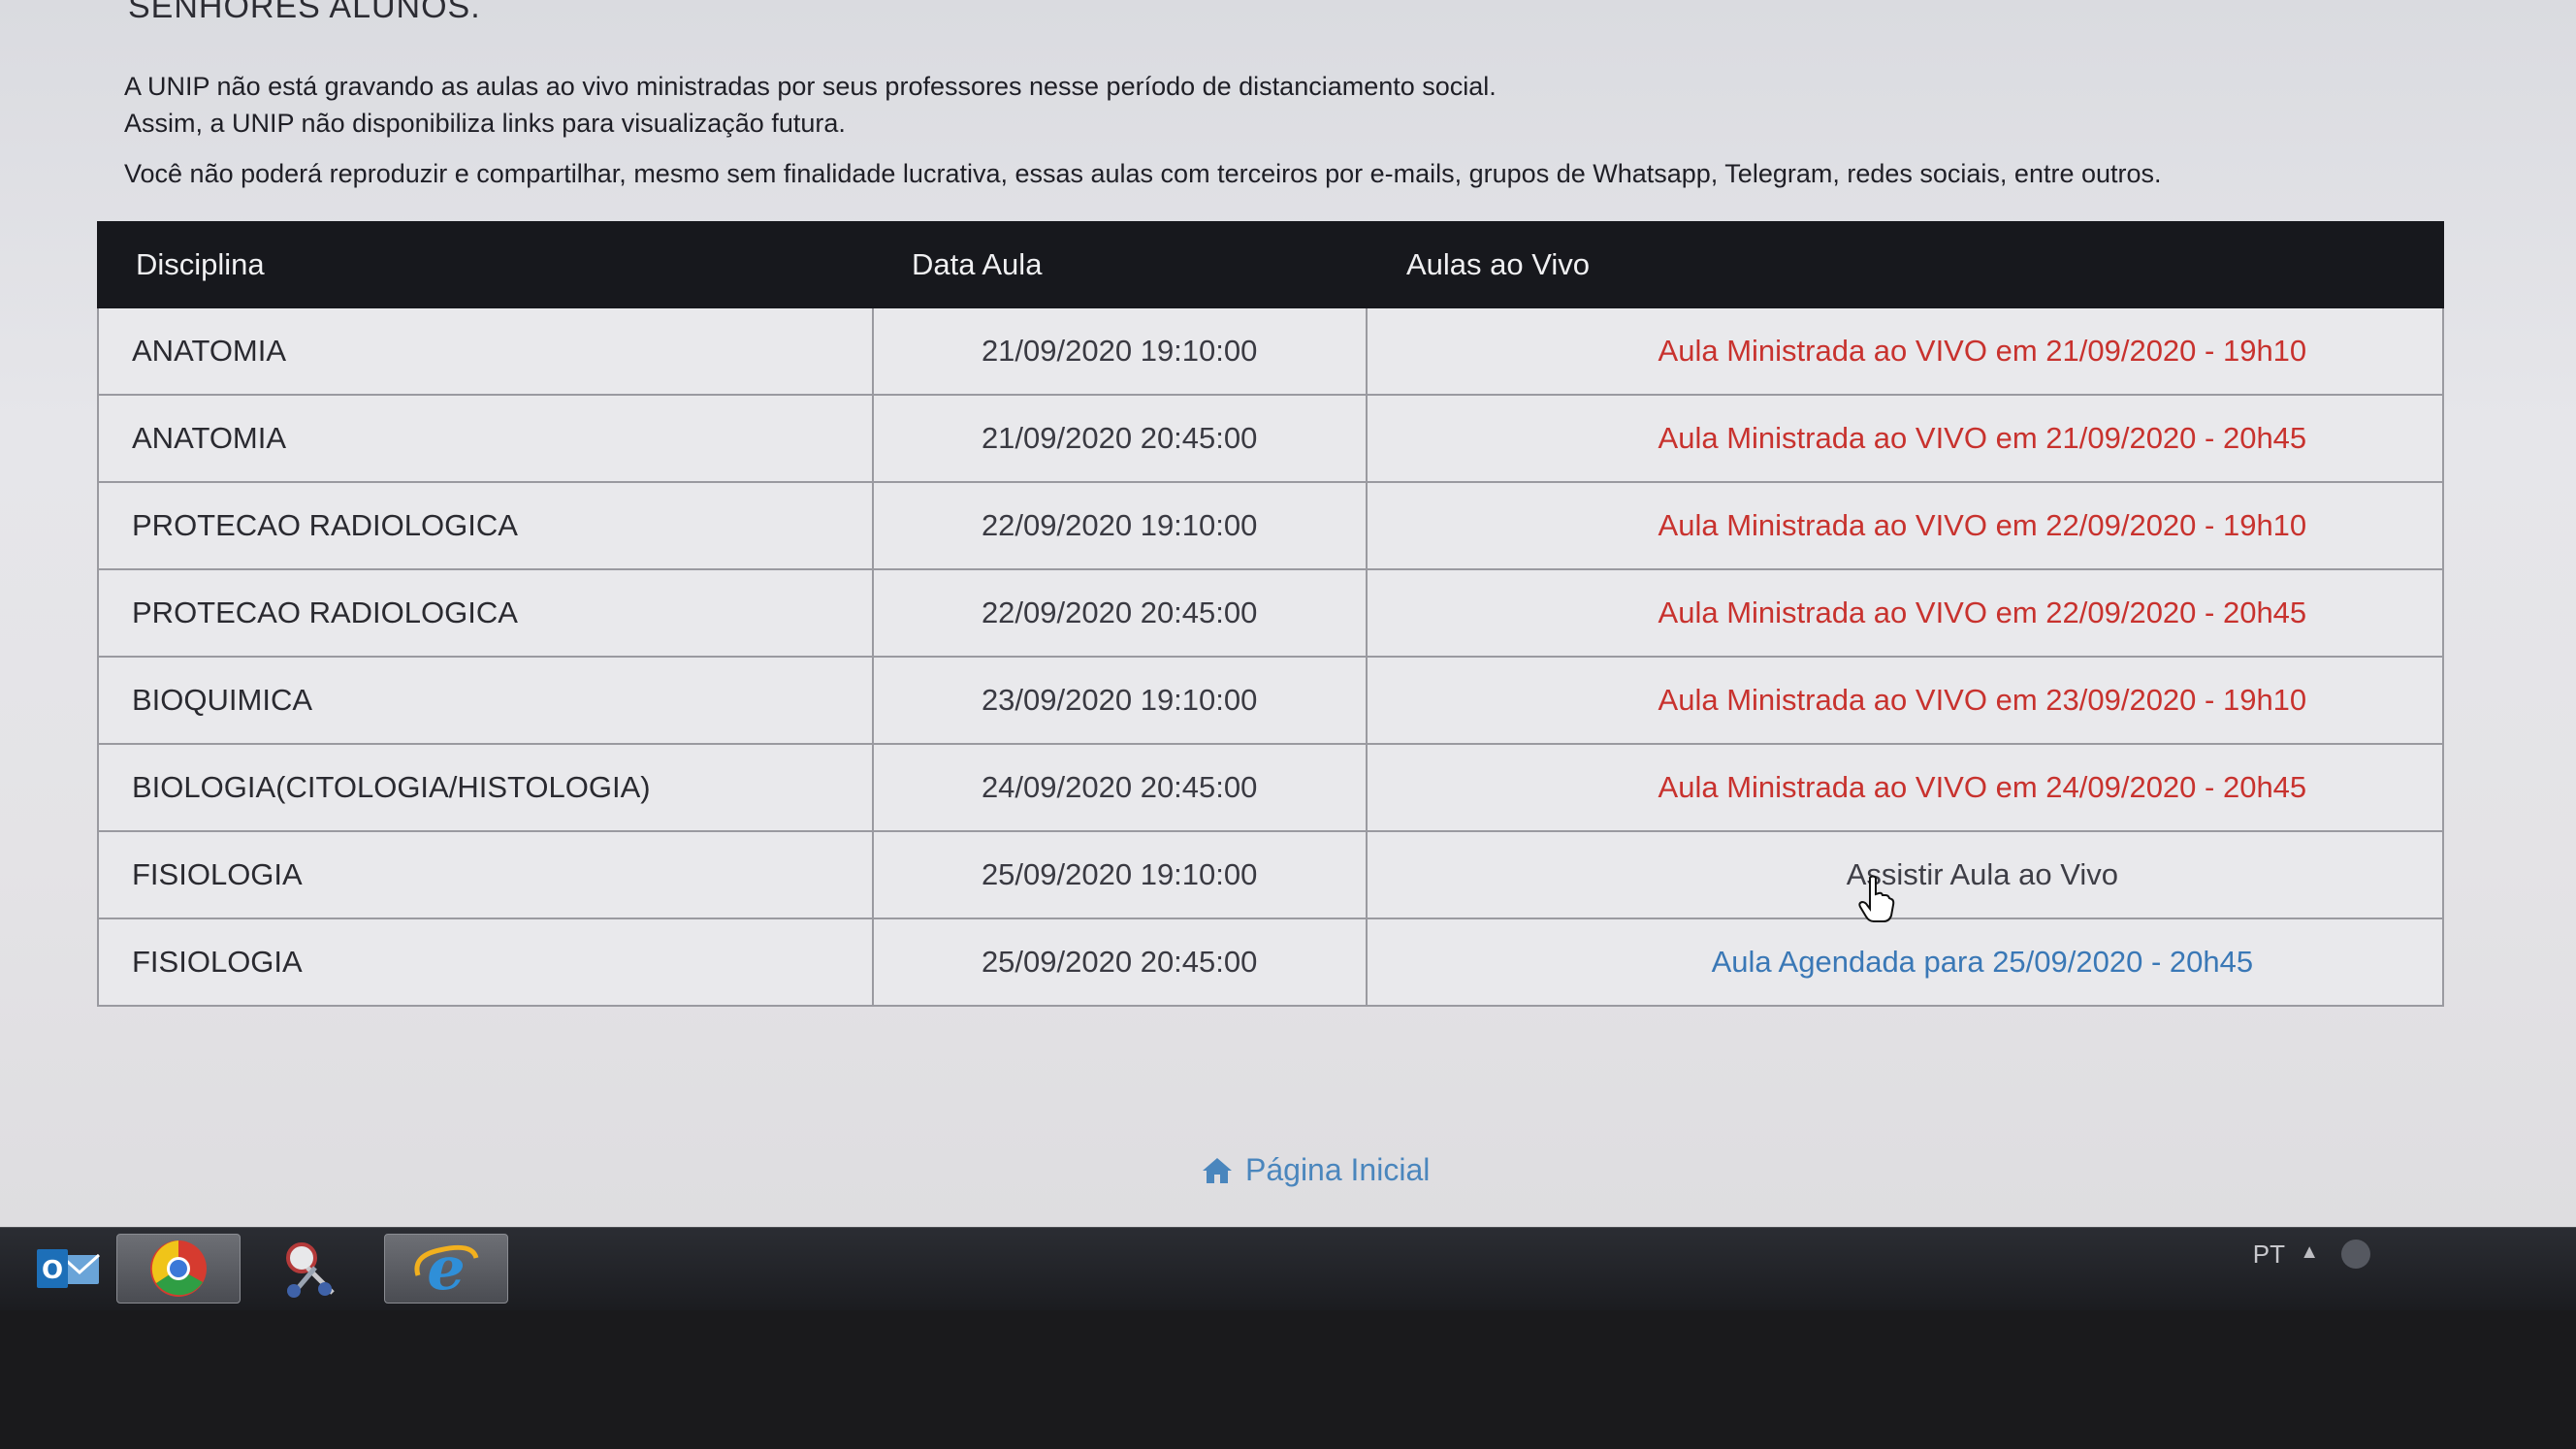  What do you see at coordinates (1121, 438) in the screenshot?
I see `cell-date: 21/09/2020 20:45:00` at bounding box center [1121, 438].